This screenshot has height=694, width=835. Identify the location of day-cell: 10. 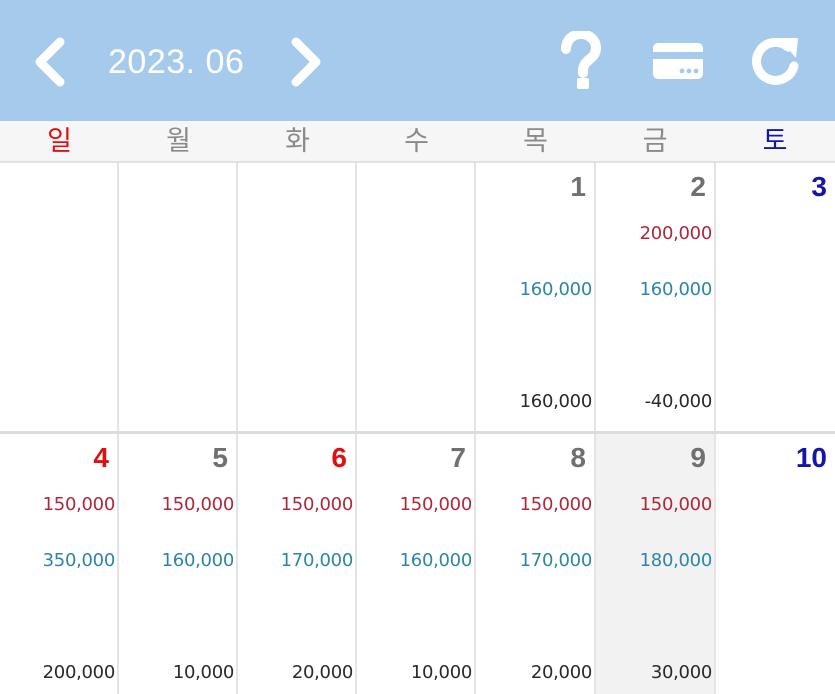
(775, 564).